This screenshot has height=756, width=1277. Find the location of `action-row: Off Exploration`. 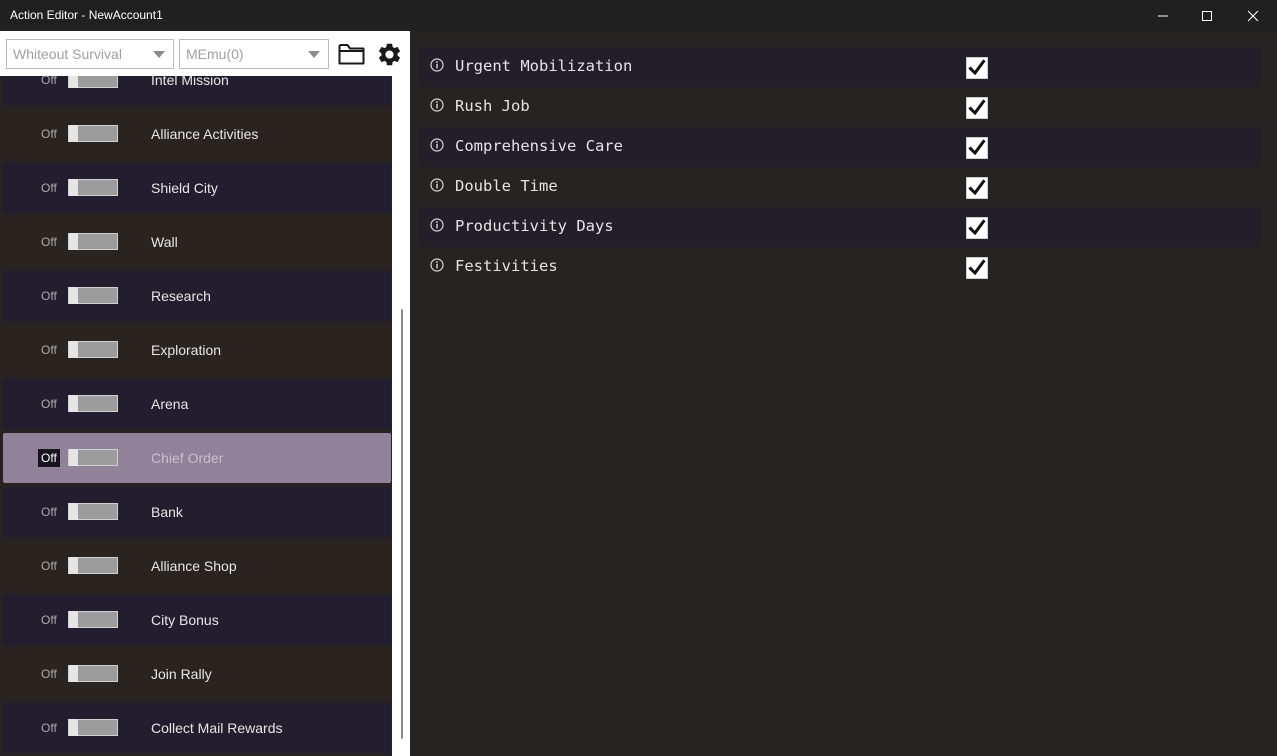

action-row: Off Exploration is located at coordinates (197, 350).